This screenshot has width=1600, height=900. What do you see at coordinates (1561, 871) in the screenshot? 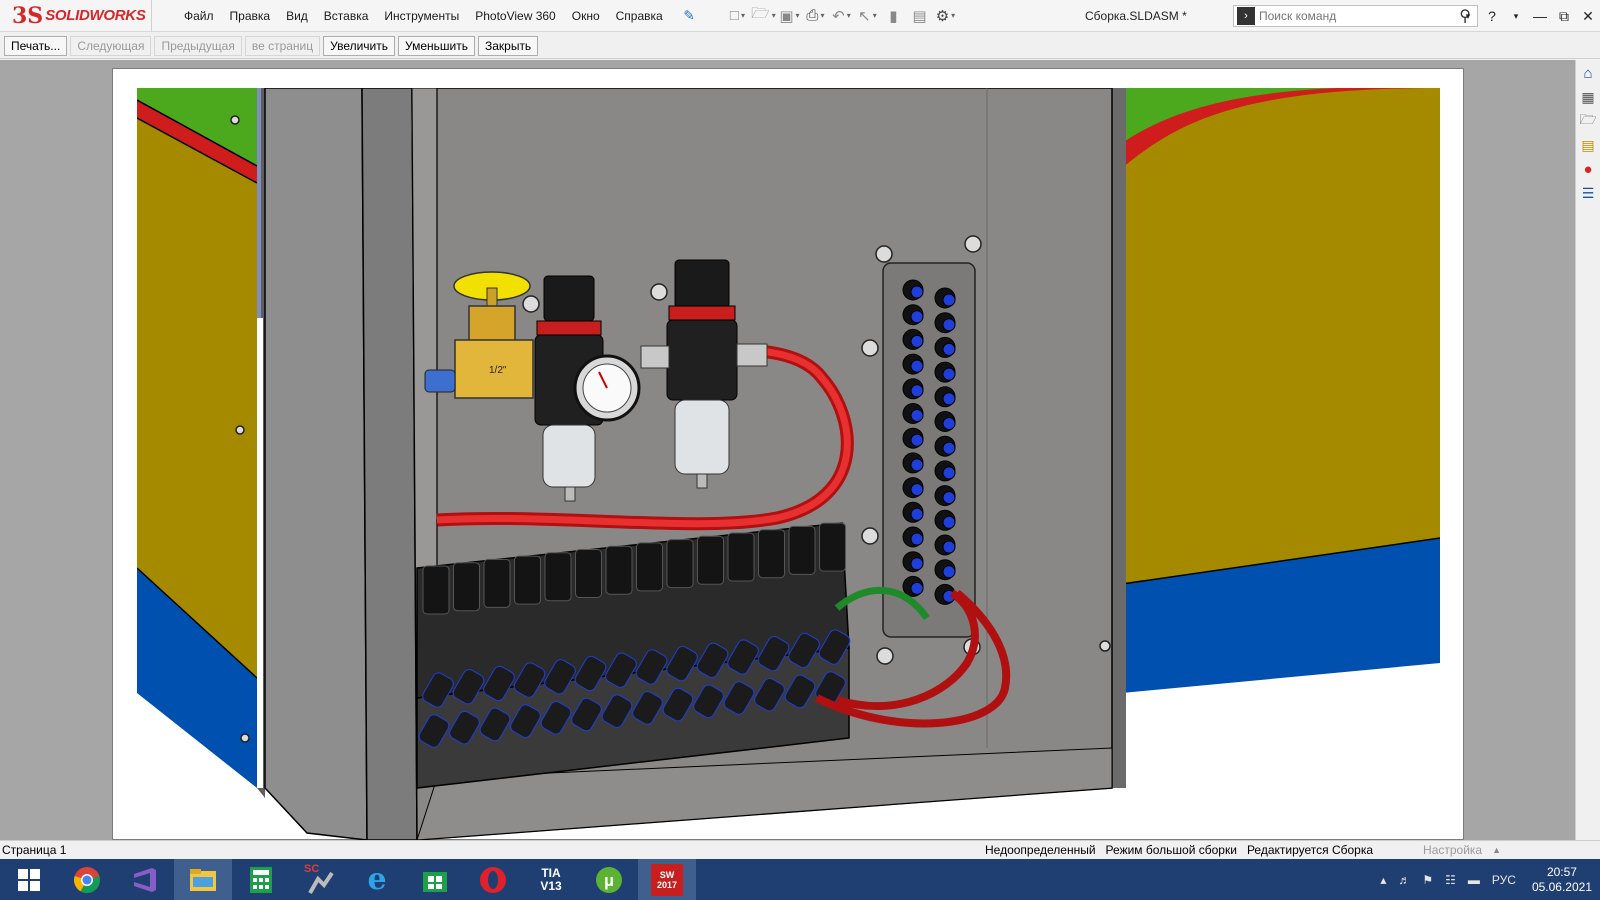
I see `clock-time: 20:57` at bounding box center [1561, 871].